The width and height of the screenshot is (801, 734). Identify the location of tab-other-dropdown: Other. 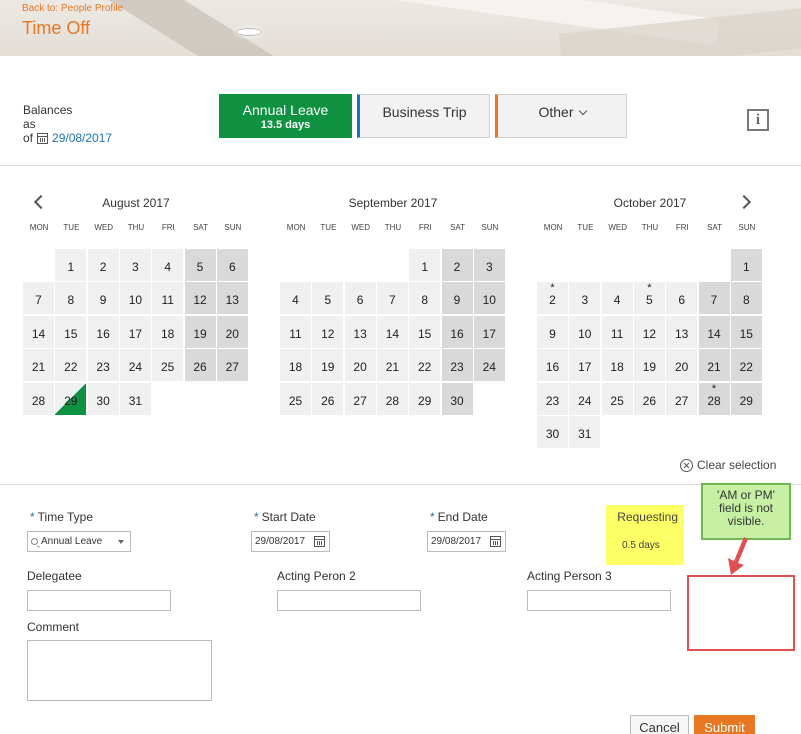
(561, 116).